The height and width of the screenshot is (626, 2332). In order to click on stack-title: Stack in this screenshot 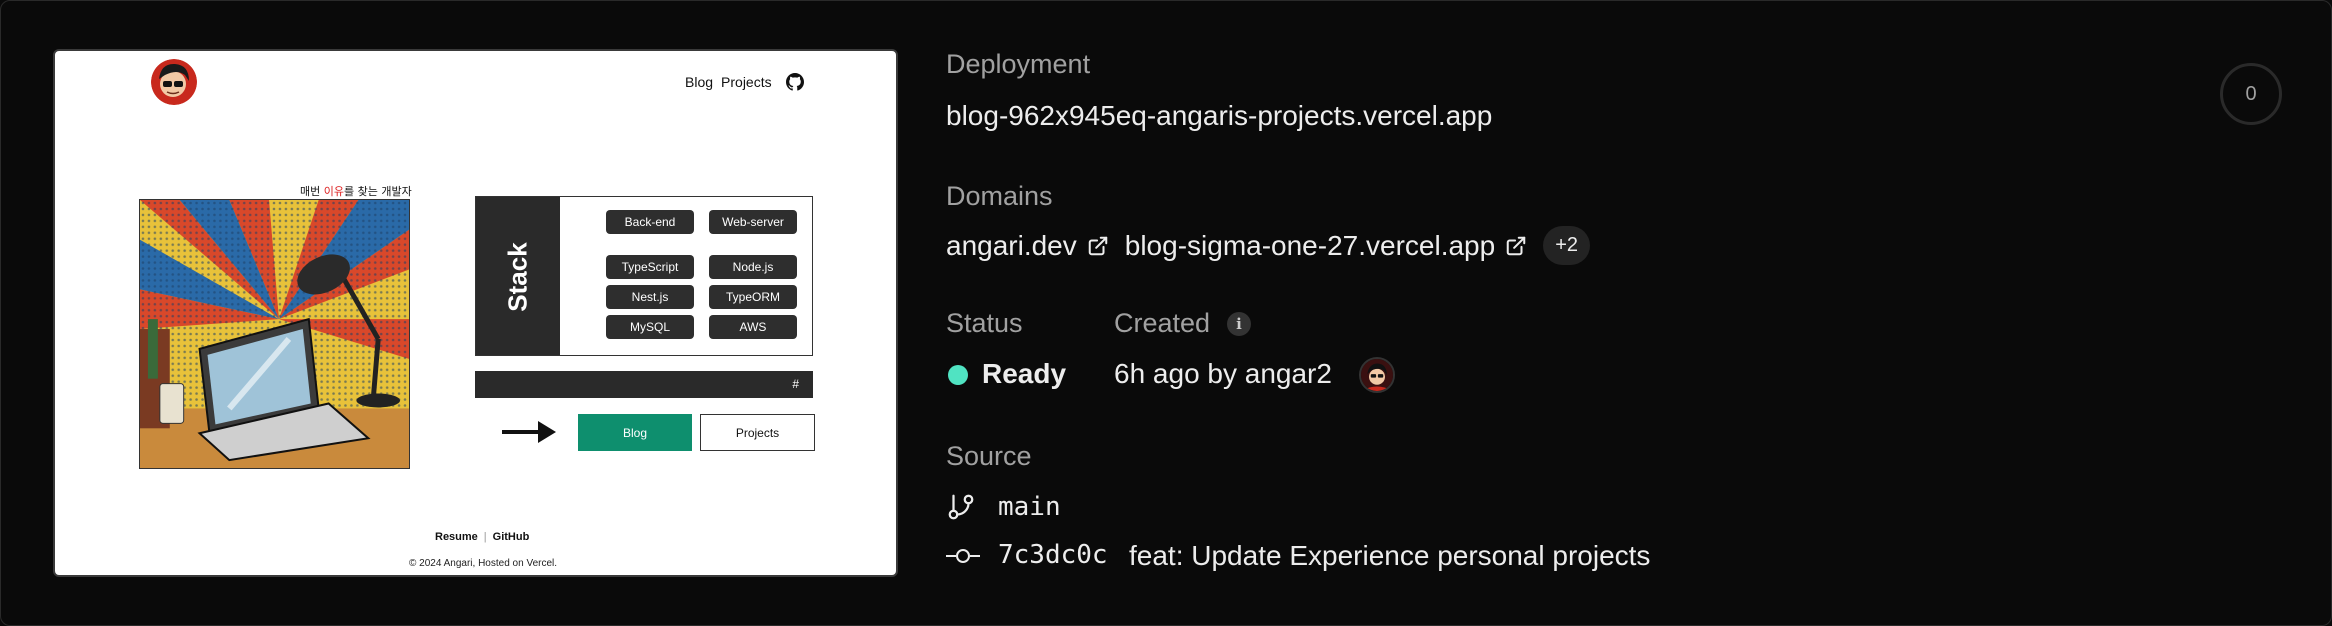, I will do `click(517, 277)`.